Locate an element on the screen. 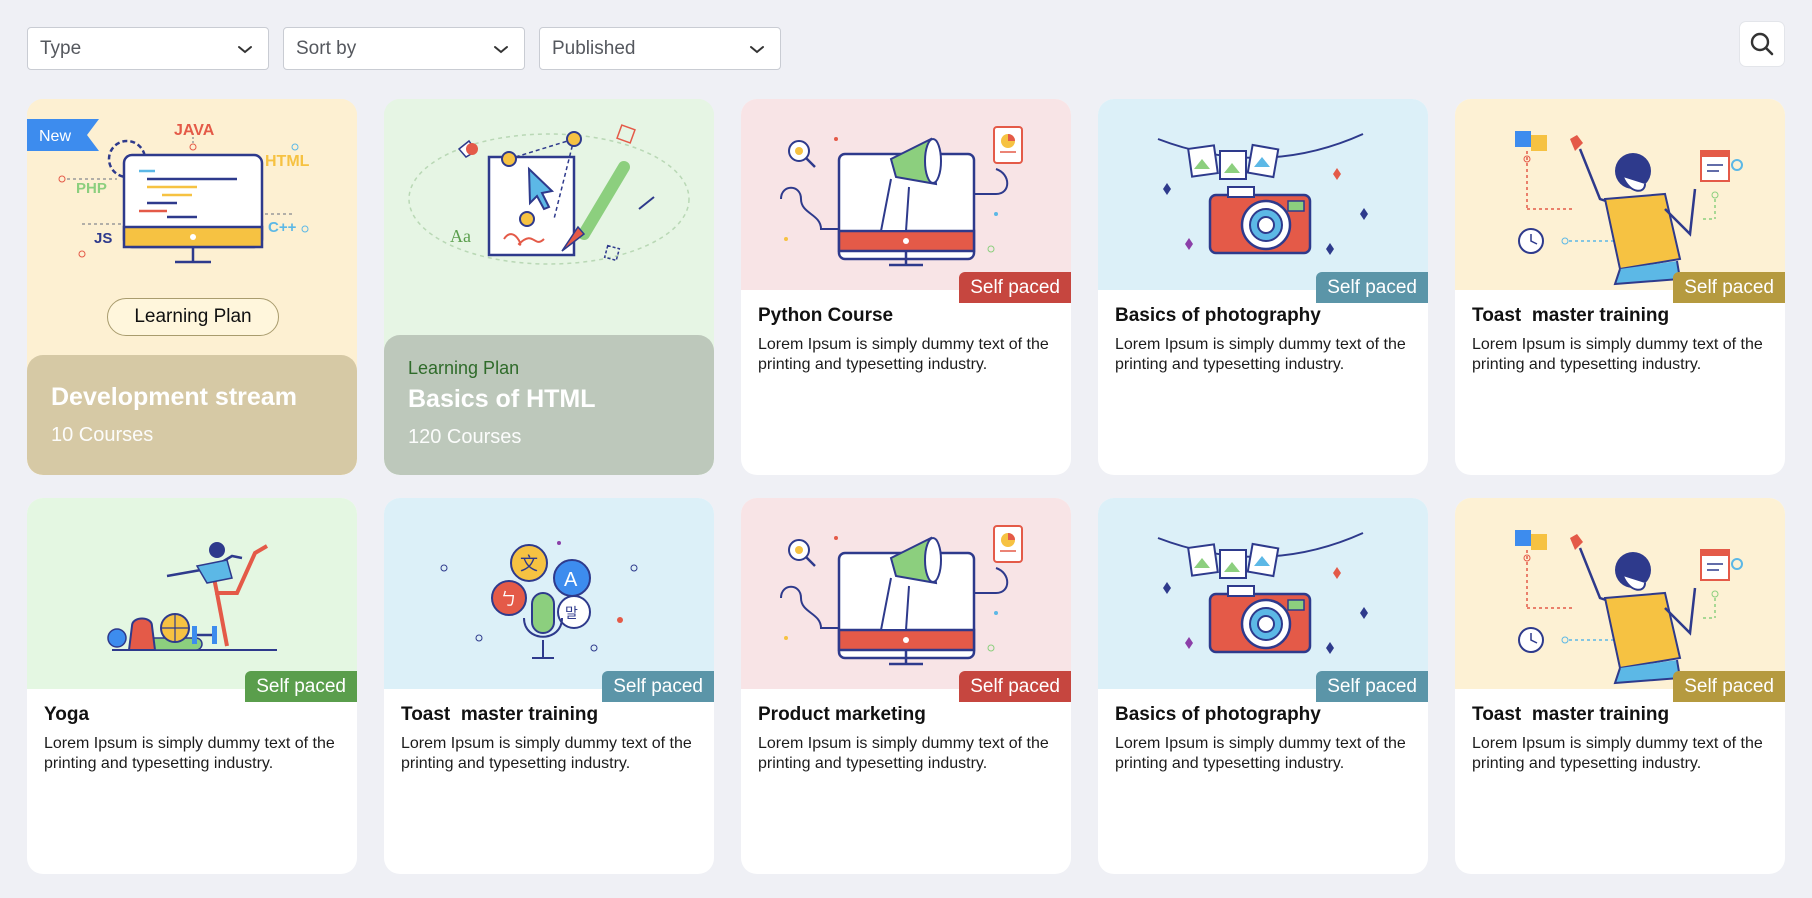 This screenshot has height=898, width=1812. new-tag: New is located at coordinates (63, 135).